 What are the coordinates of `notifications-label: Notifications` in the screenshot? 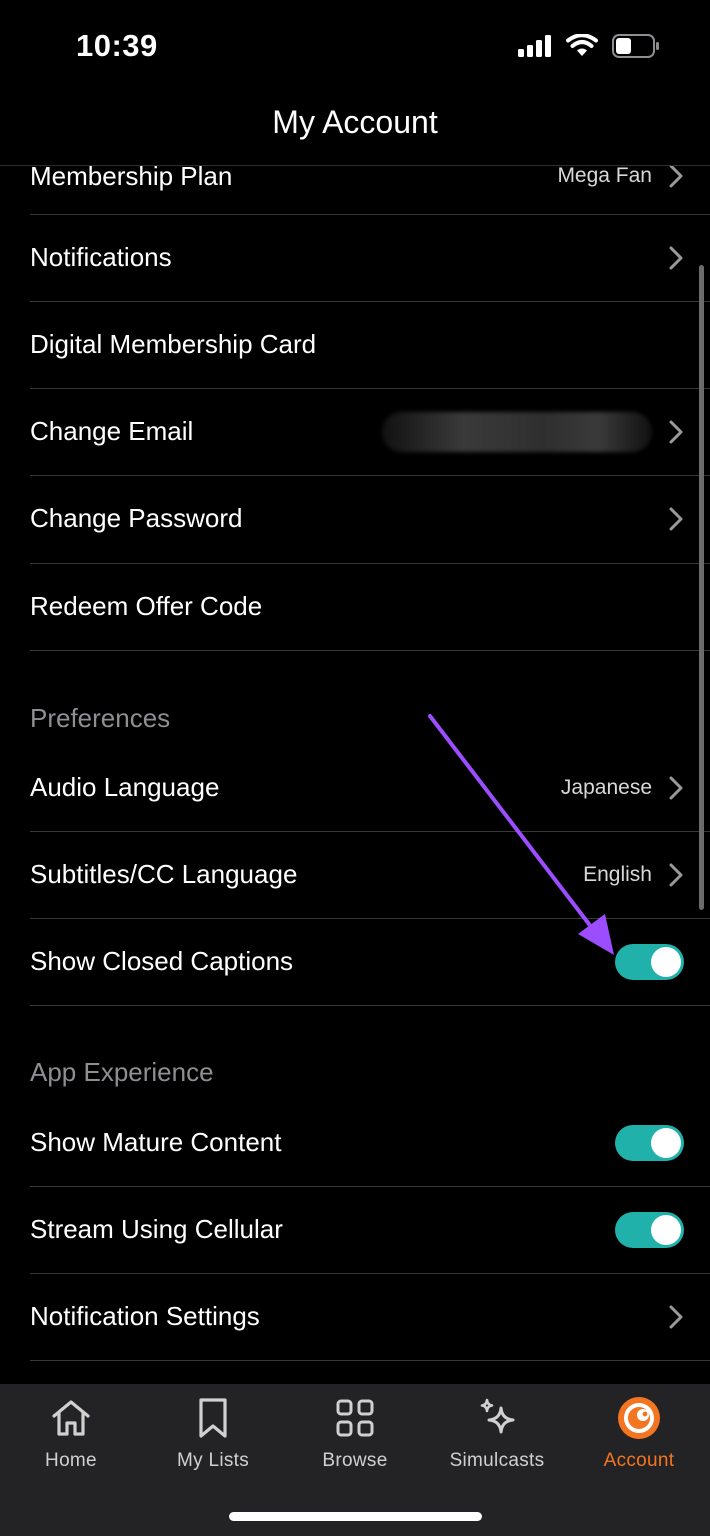 It's located at (101, 257).